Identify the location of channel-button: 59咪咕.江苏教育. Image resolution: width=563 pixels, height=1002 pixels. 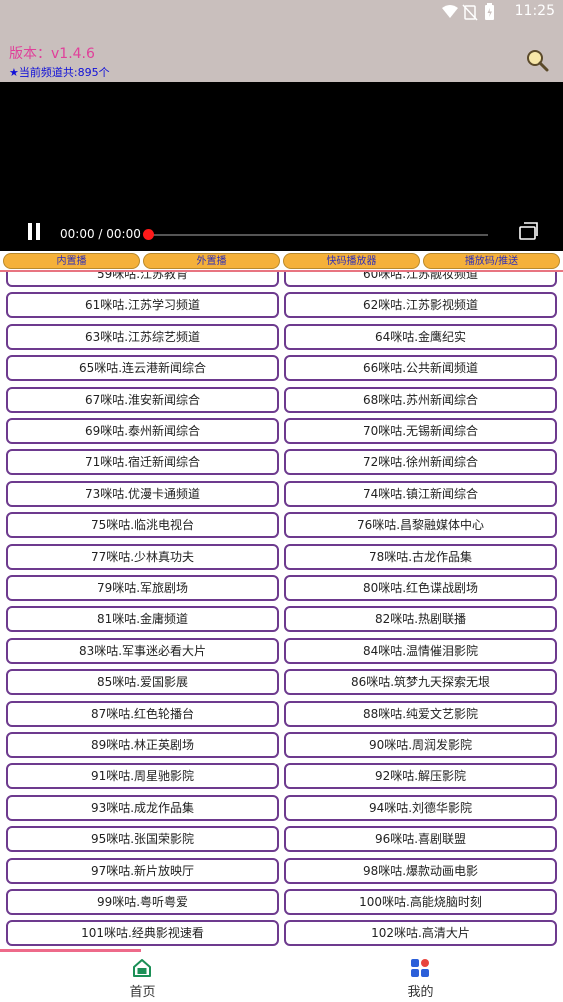
(142, 279).